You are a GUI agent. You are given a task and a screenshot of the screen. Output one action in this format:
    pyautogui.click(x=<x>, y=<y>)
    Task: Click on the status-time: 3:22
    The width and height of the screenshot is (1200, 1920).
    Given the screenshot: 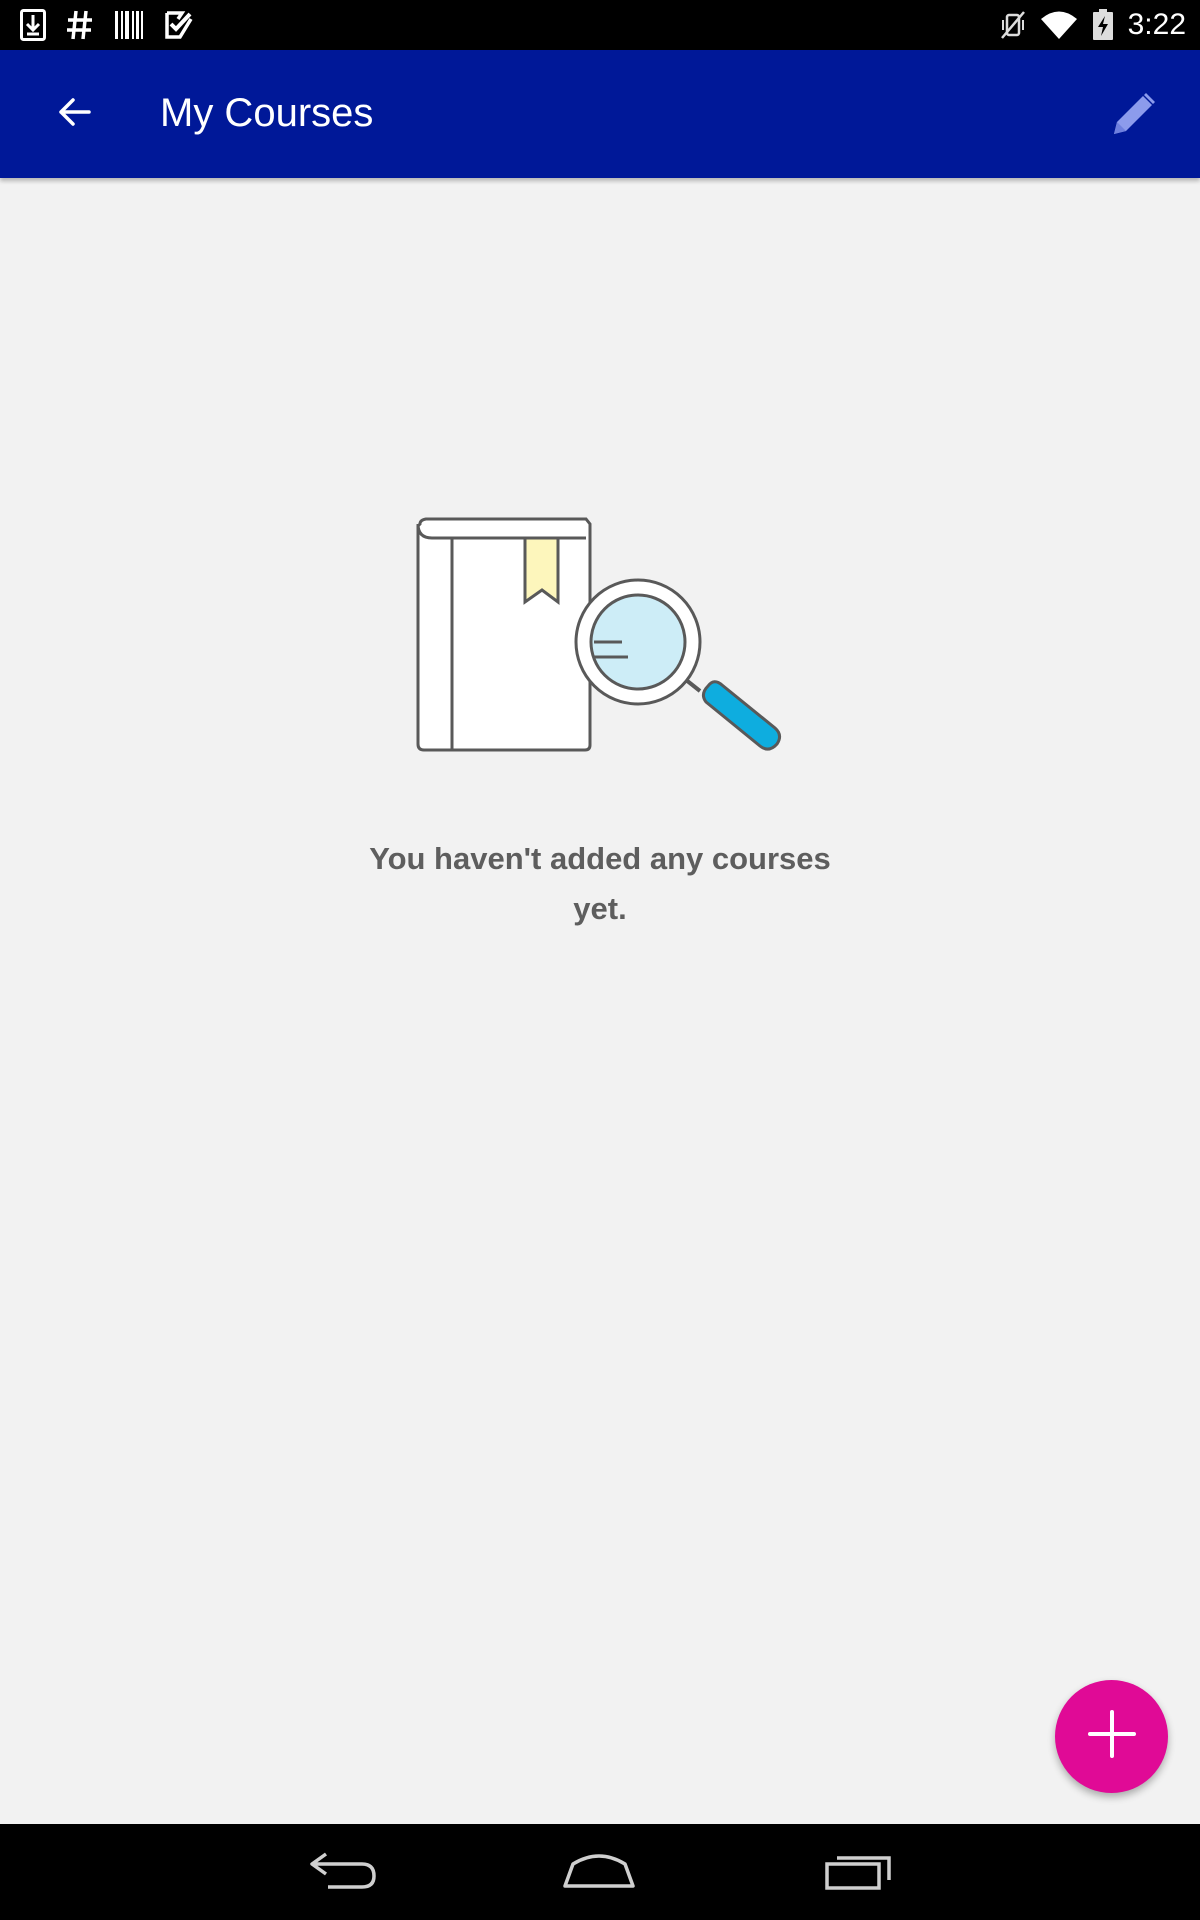 What is the action you would take?
    pyautogui.click(x=1156, y=24)
    